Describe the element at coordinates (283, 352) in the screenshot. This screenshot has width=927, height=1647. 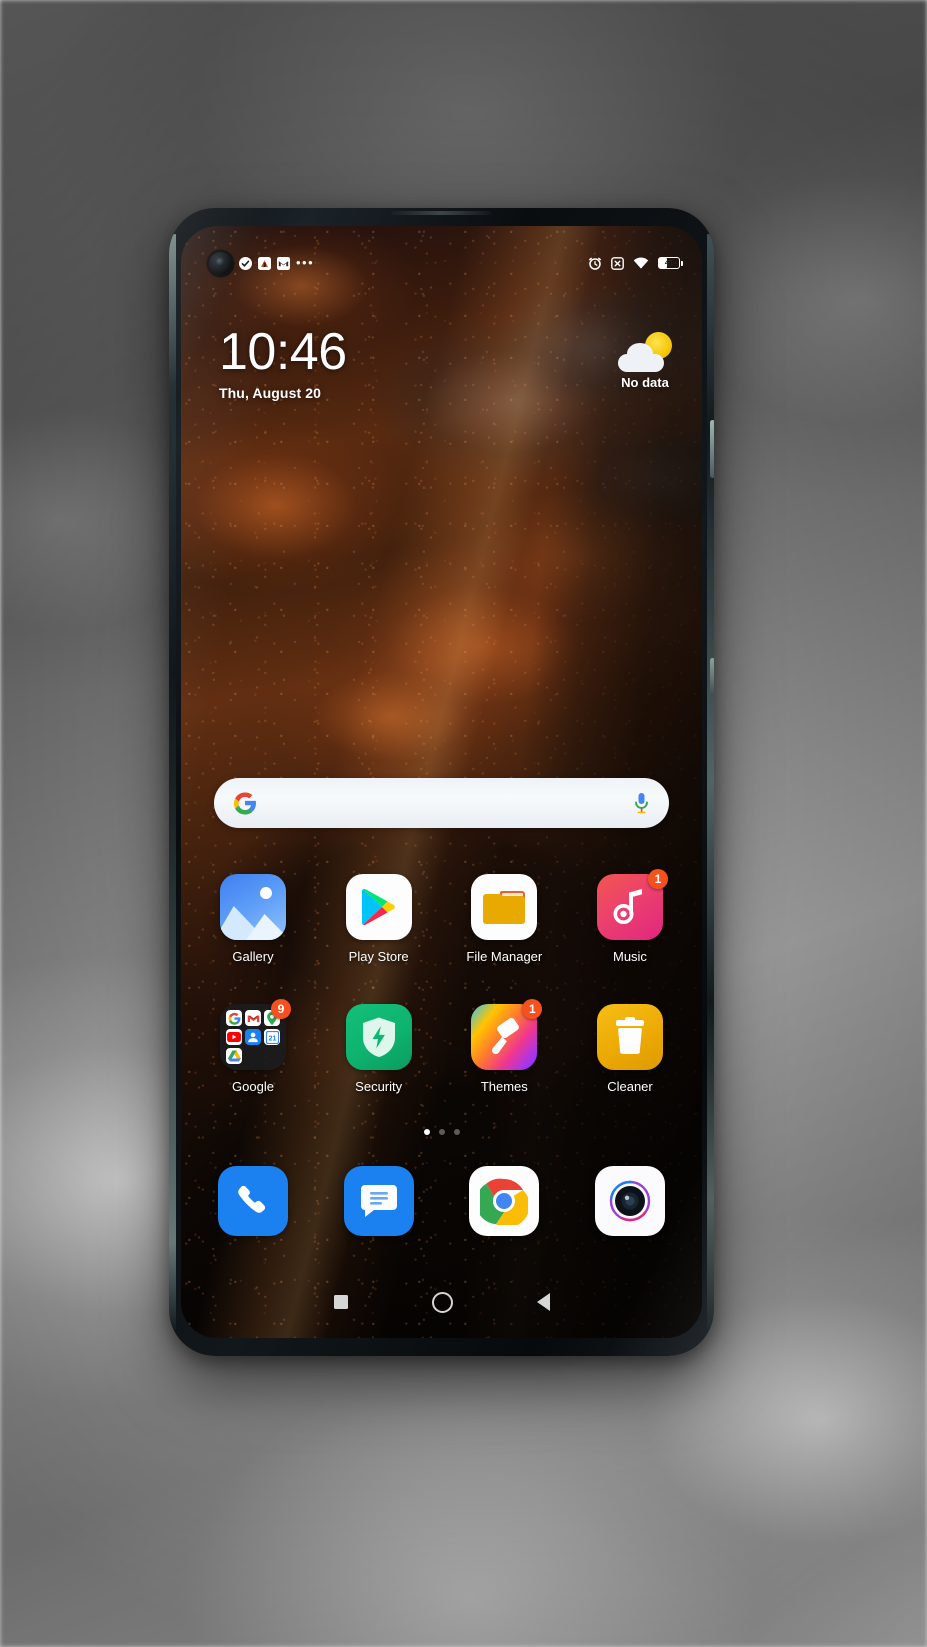
I see `clock-time: 10:46` at that location.